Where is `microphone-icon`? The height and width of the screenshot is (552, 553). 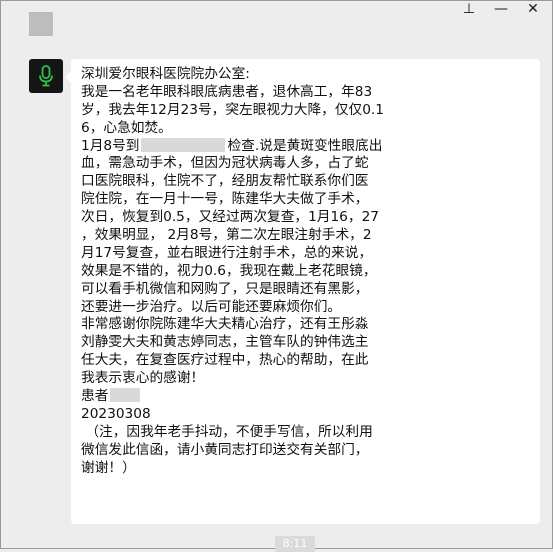 microphone-icon is located at coordinates (46, 76).